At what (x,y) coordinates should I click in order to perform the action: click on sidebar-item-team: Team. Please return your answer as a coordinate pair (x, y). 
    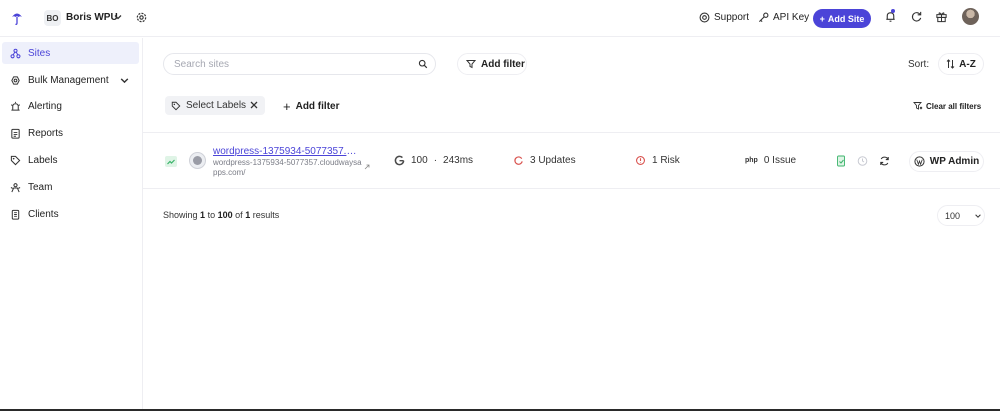
    Looking at the image, I should click on (70, 187).